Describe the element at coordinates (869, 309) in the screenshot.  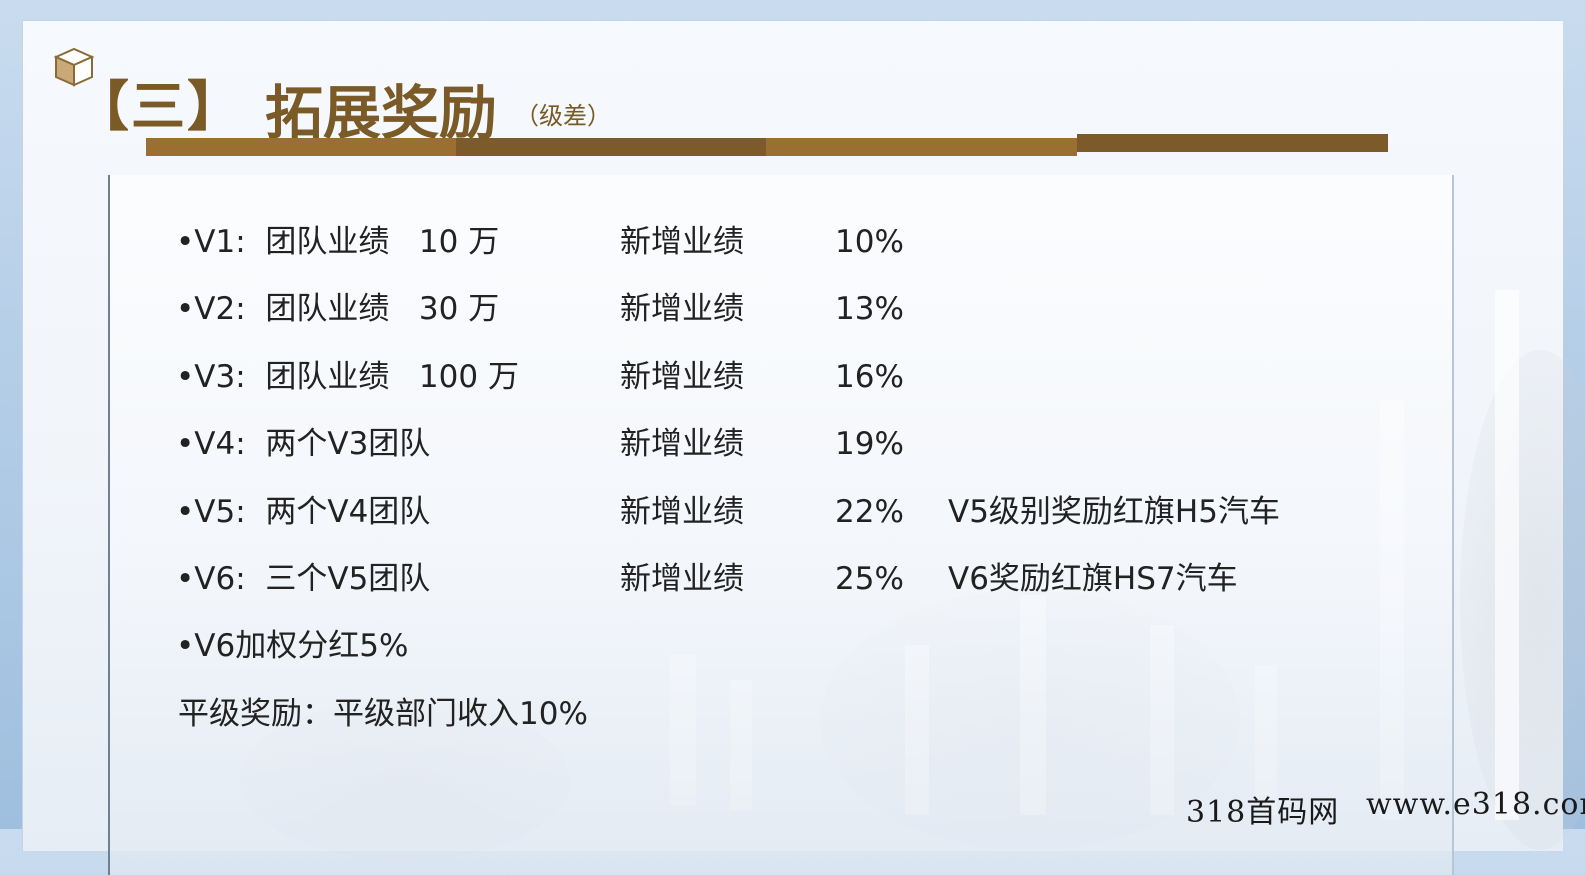
I see `tier-rate: 13%` at that location.